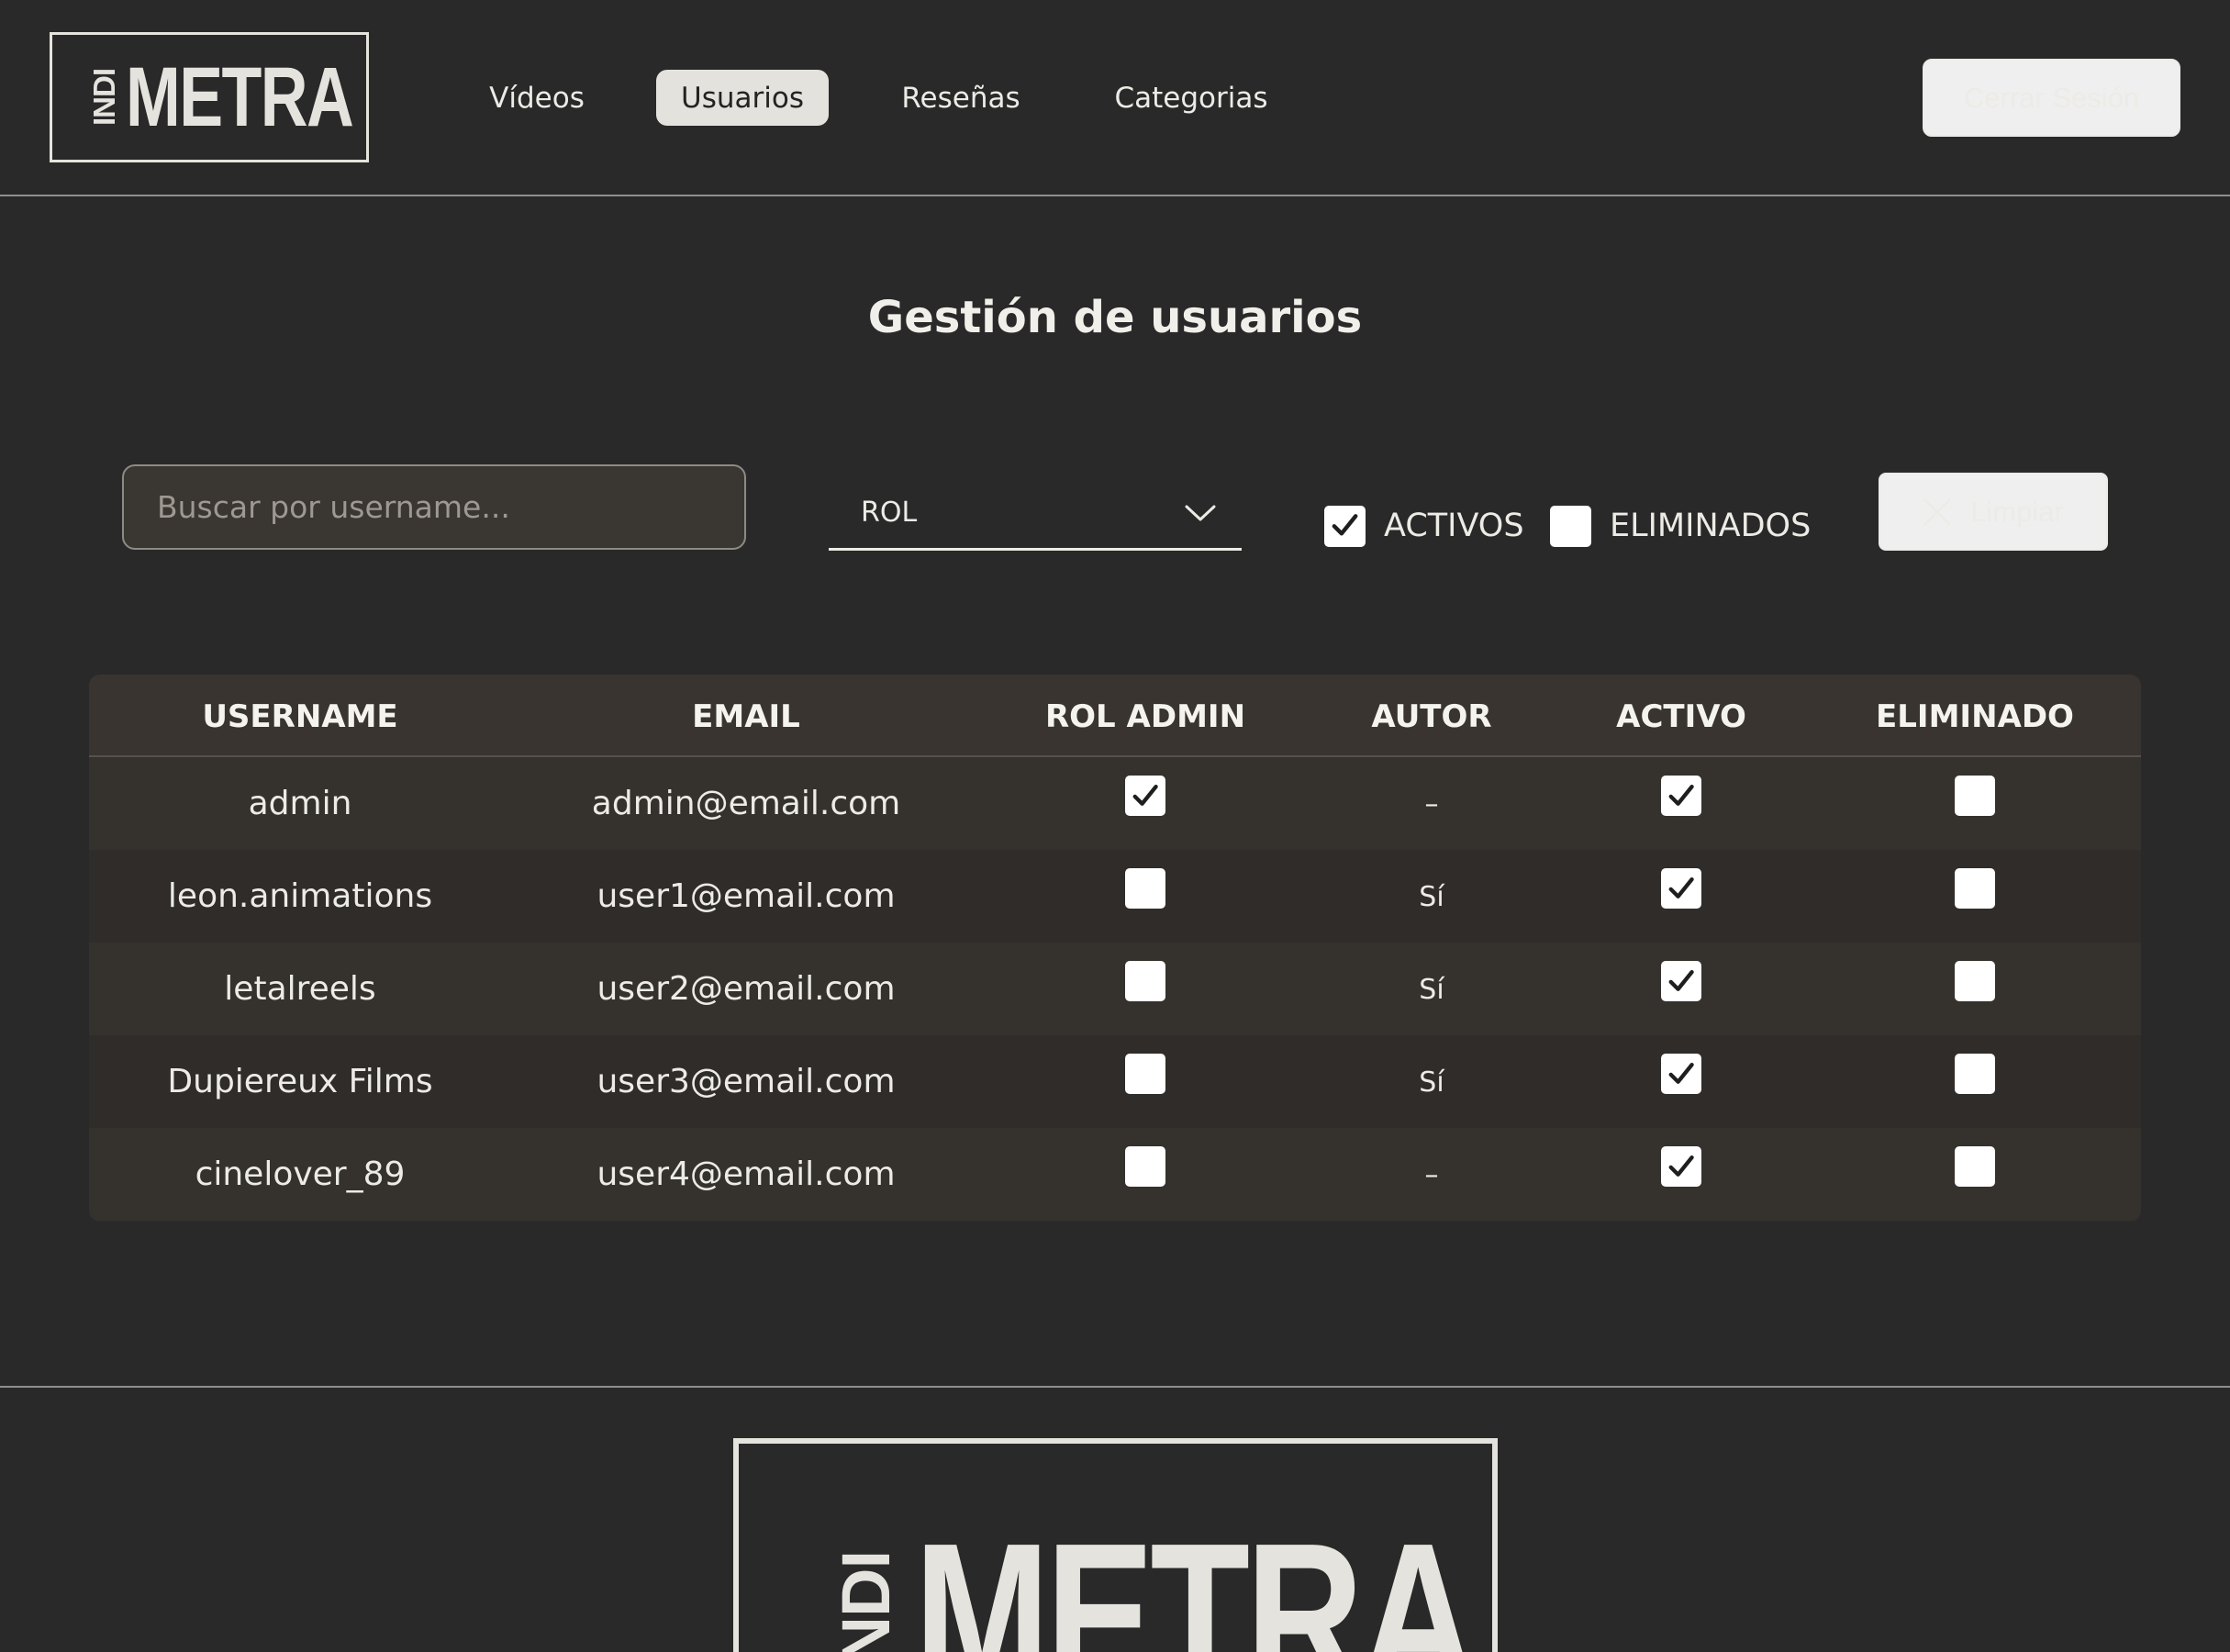 The image size is (2230, 1652). What do you see at coordinates (299, 717) in the screenshot?
I see `column-header-username: USERNAME` at bounding box center [299, 717].